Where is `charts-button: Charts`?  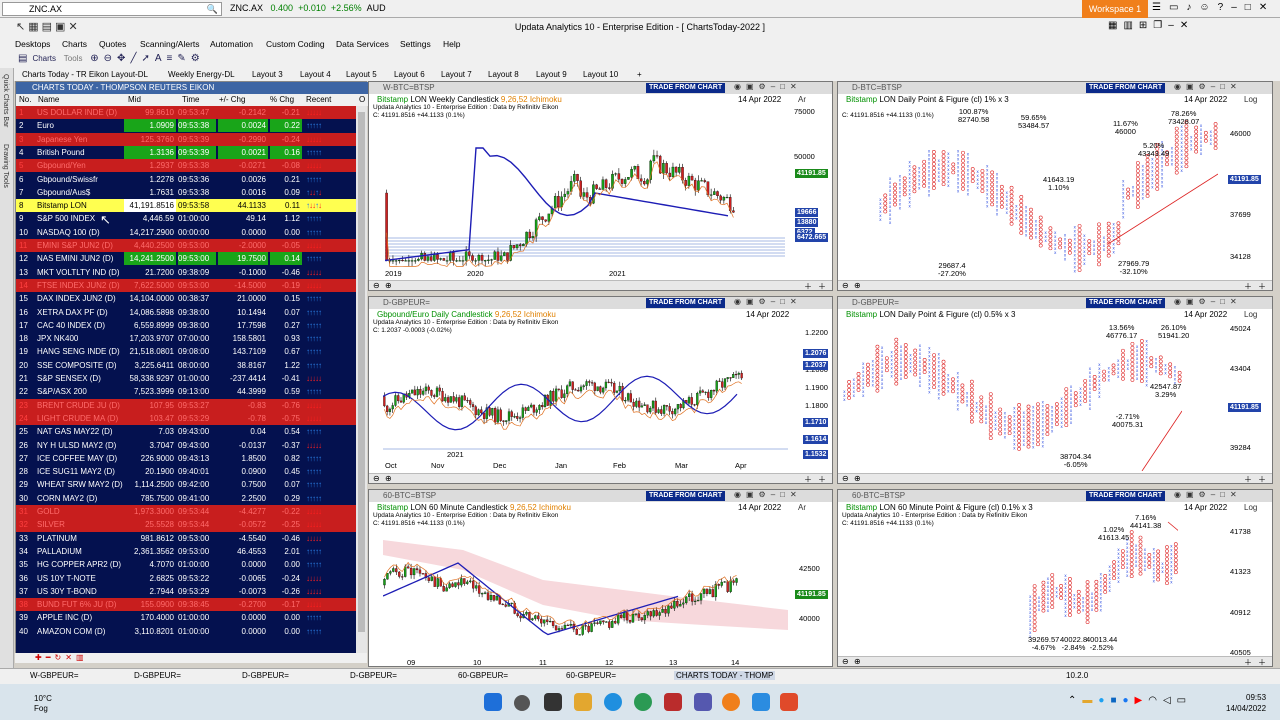
charts-button: Charts is located at coordinates (44, 58).